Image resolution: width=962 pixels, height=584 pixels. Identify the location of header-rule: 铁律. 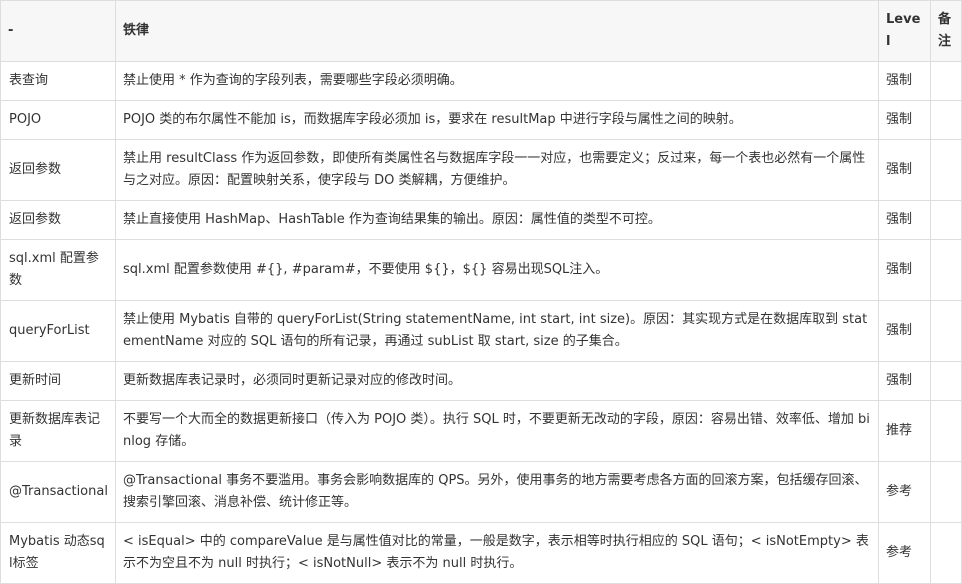
(497, 31).